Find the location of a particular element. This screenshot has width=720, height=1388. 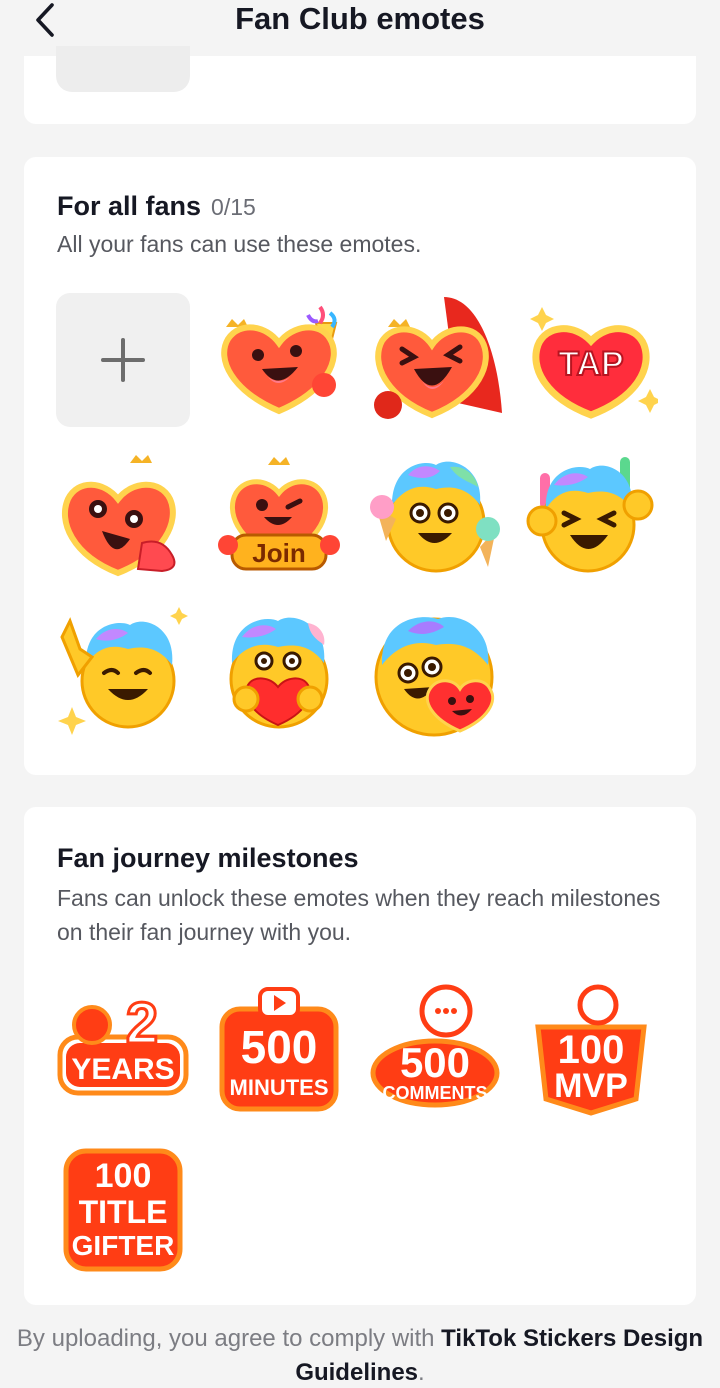

milestone-500-comments: 500 COMMENTS is located at coordinates (435, 1050).